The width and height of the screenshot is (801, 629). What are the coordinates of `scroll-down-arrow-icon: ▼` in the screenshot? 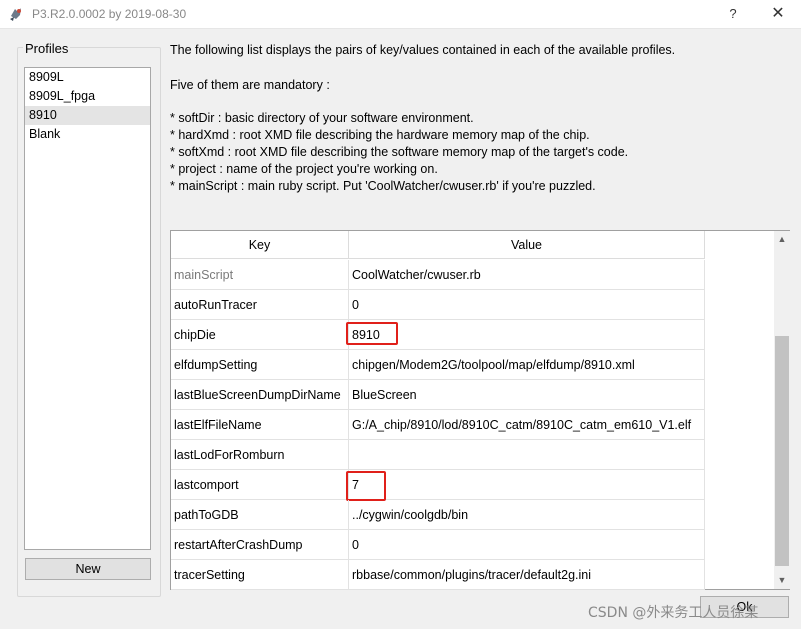 It's located at (782, 580).